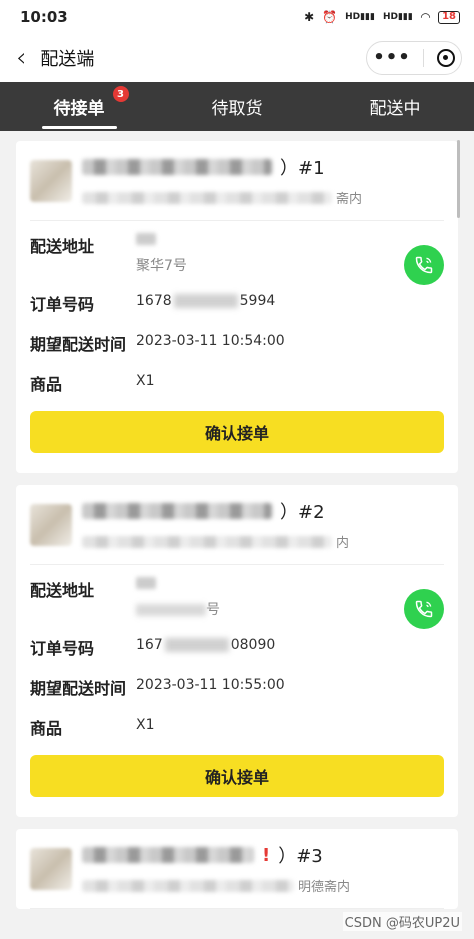 The image size is (474, 939). Describe the element at coordinates (458, 179) in the screenshot. I see `scrollbar` at that location.